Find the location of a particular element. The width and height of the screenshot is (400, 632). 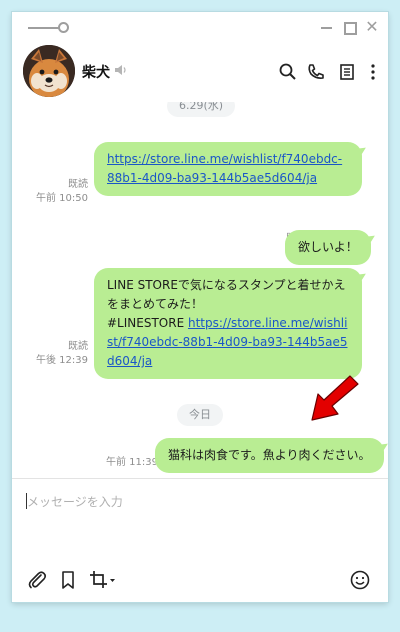

more-icon is located at coordinates (373, 72).